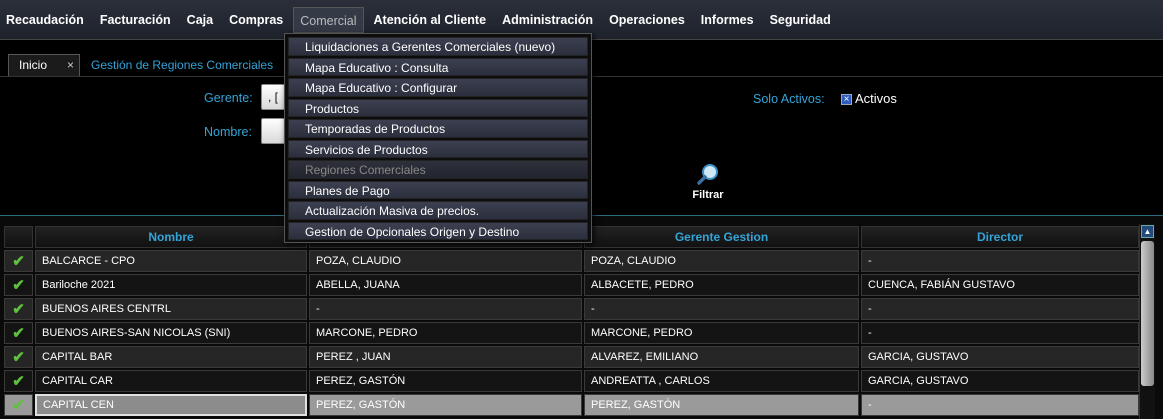  What do you see at coordinates (70, 65) in the screenshot?
I see `tab-close-icon: ×` at bounding box center [70, 65].